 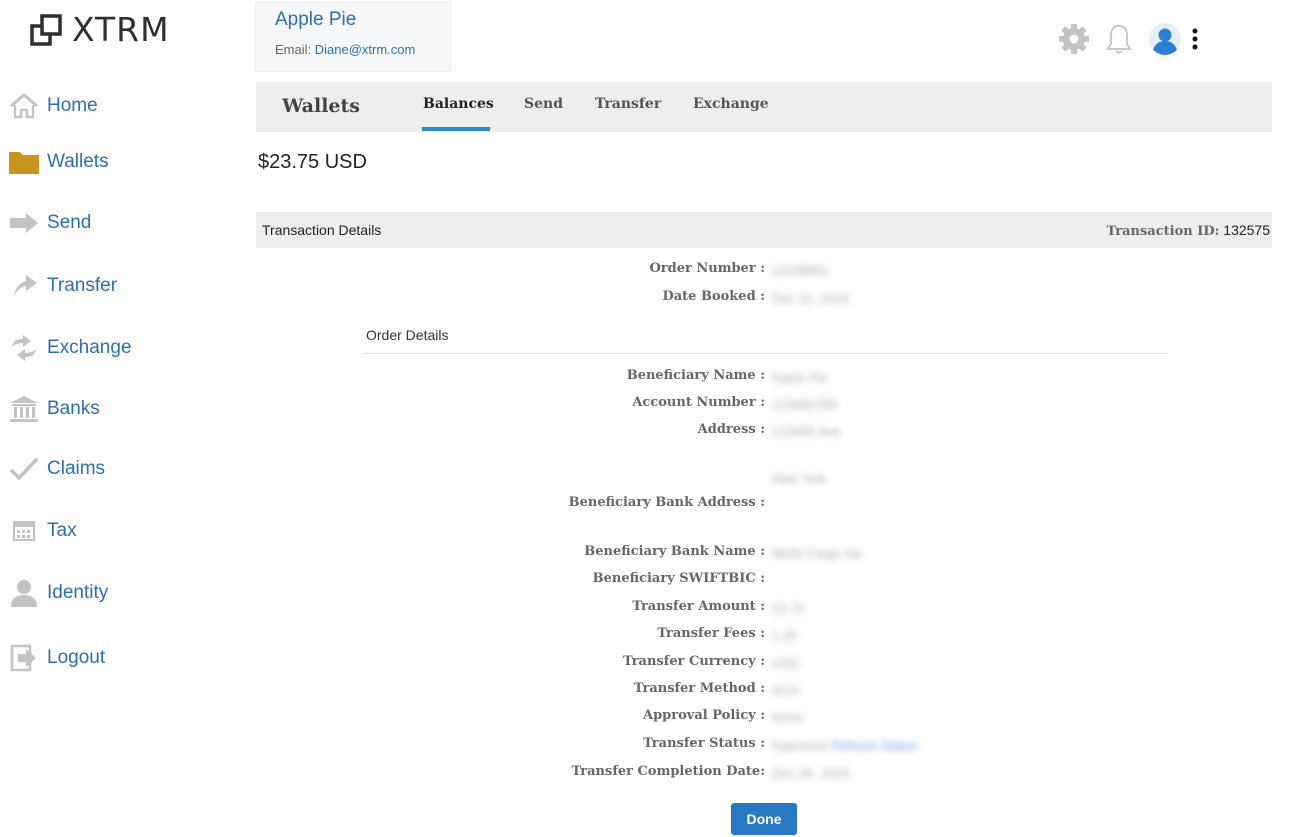 I want to click on detail-row-beneficiary-name: Beneficiary Name : Apple Pie, so click(x=850, y=379).